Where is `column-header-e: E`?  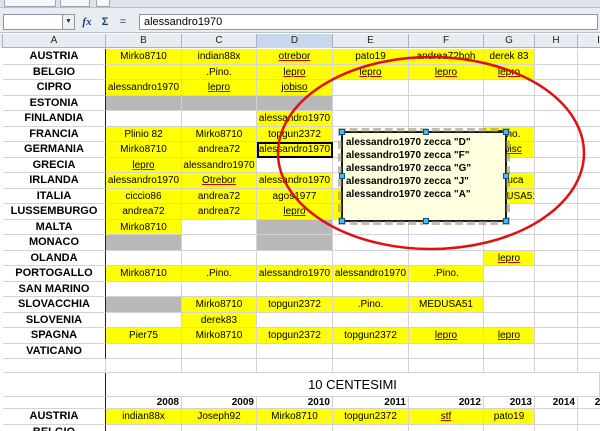
column-header-e: E is located at coordinates (371, 41).